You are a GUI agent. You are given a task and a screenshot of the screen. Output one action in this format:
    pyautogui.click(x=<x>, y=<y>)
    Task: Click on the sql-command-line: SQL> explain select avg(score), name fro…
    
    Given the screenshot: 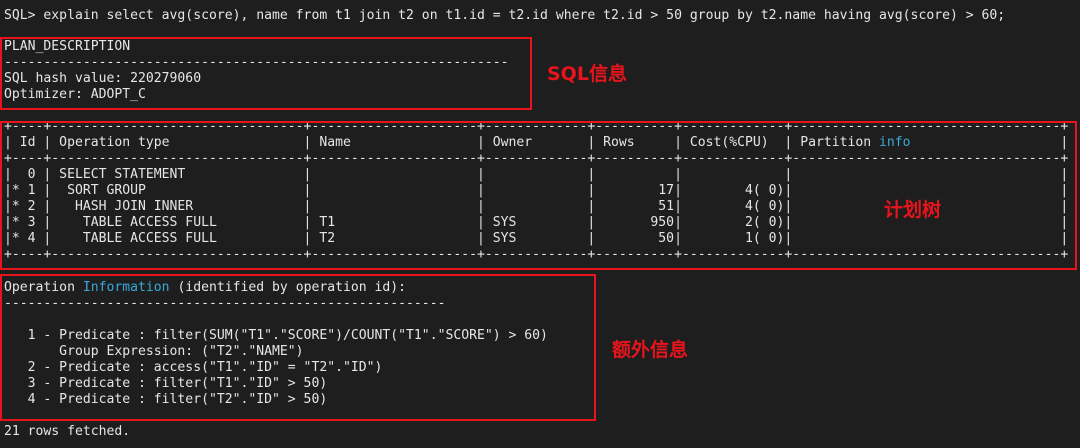 What is the action you would take?
    pyautogui.click(x=505, y=15)
    